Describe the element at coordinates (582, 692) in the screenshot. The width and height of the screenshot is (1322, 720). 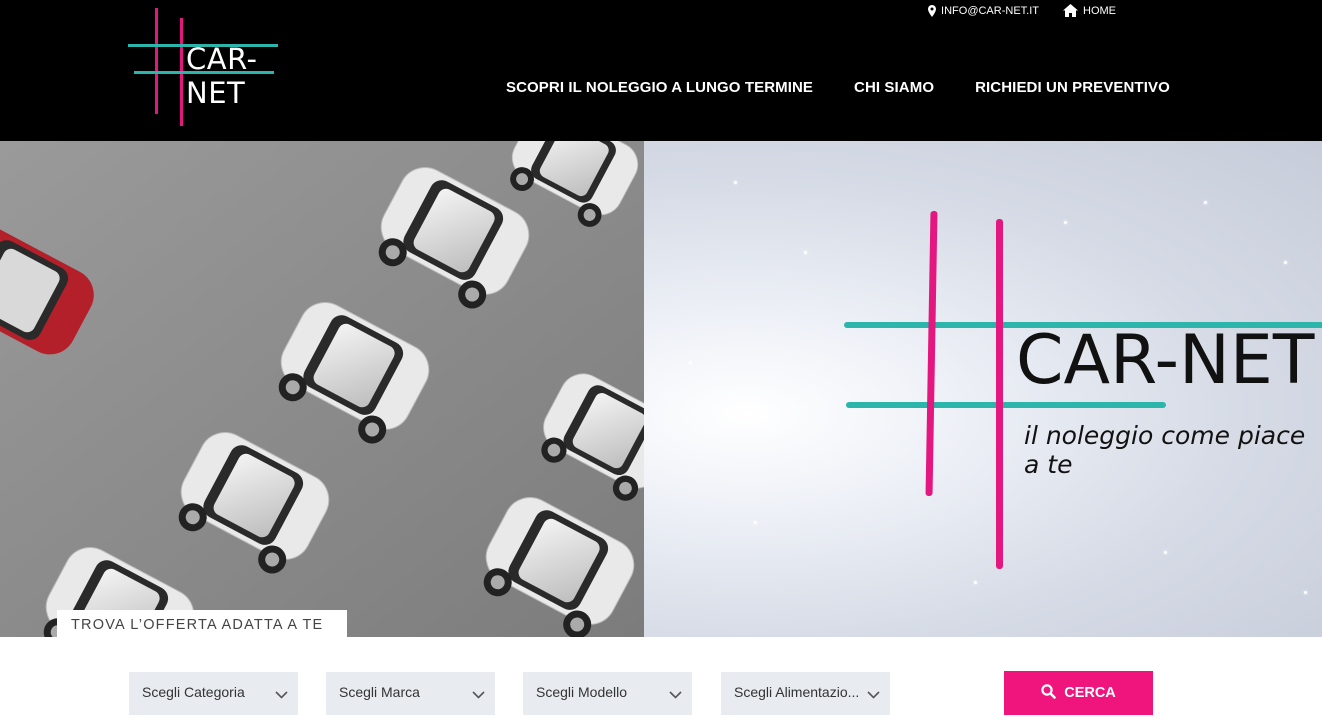
I see `model-select-label: Scegli Modello` at that location.